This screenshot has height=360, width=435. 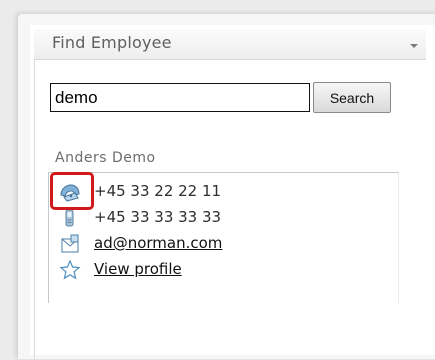 What do you see at coordinates (70, 269) in the screenshot?
I see `star-icon` at bounding box center [70, 269].